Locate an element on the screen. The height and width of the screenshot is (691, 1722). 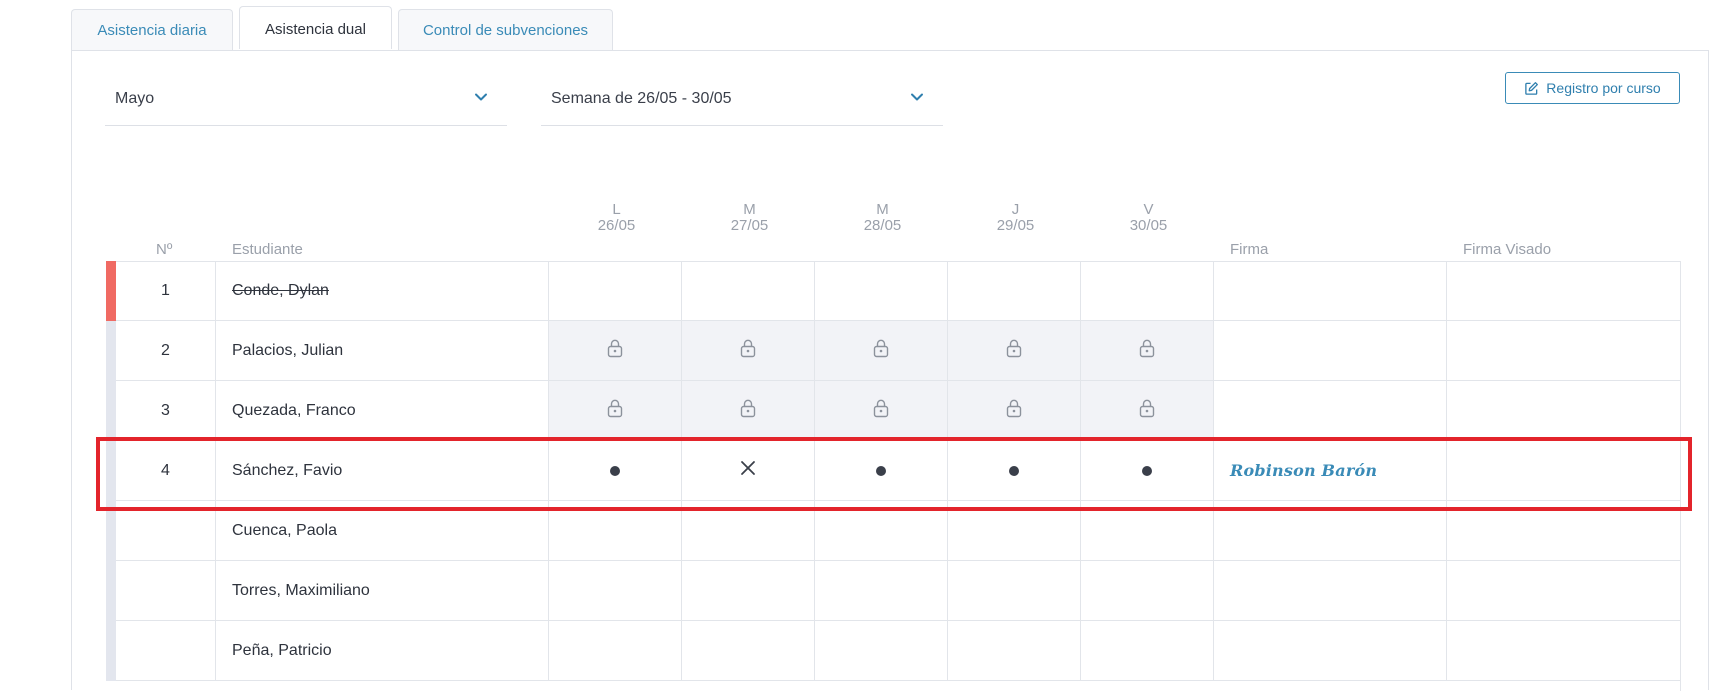
row-number: 4 is located at coordinates (166, 470).